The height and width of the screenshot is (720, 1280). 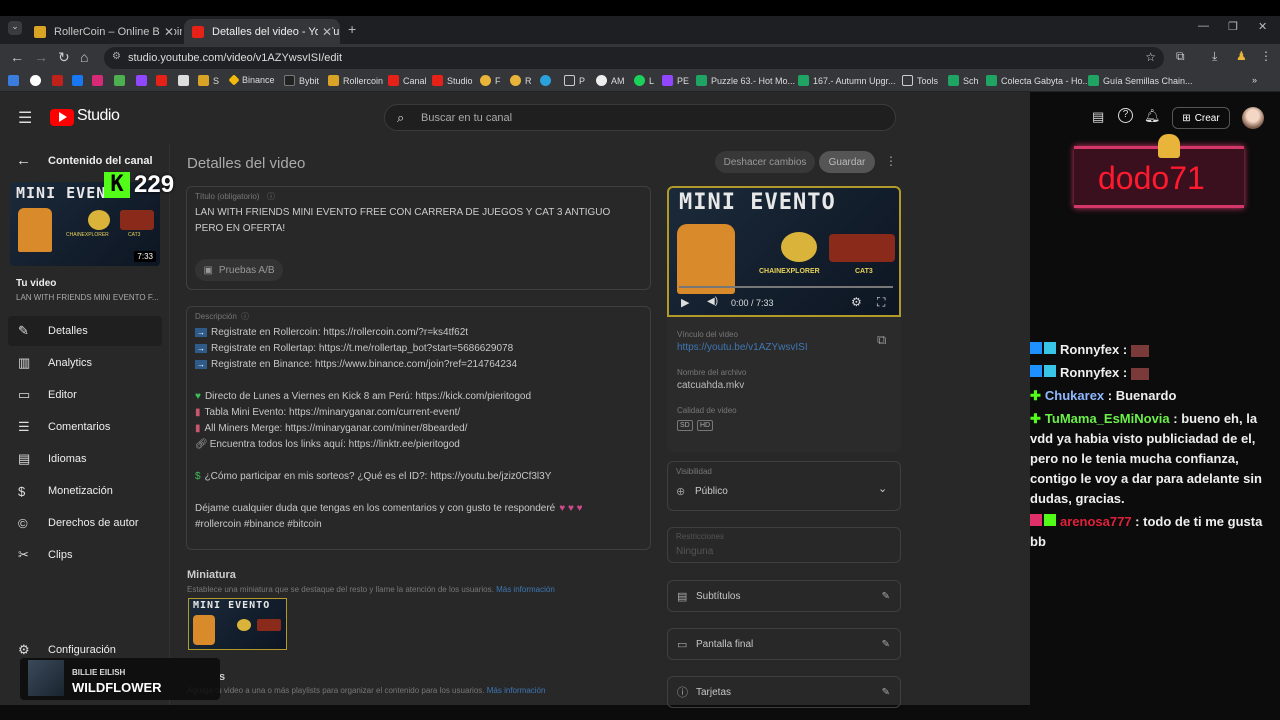 I want to click on kick-logo-icon: K, so click(x=117, y=185).